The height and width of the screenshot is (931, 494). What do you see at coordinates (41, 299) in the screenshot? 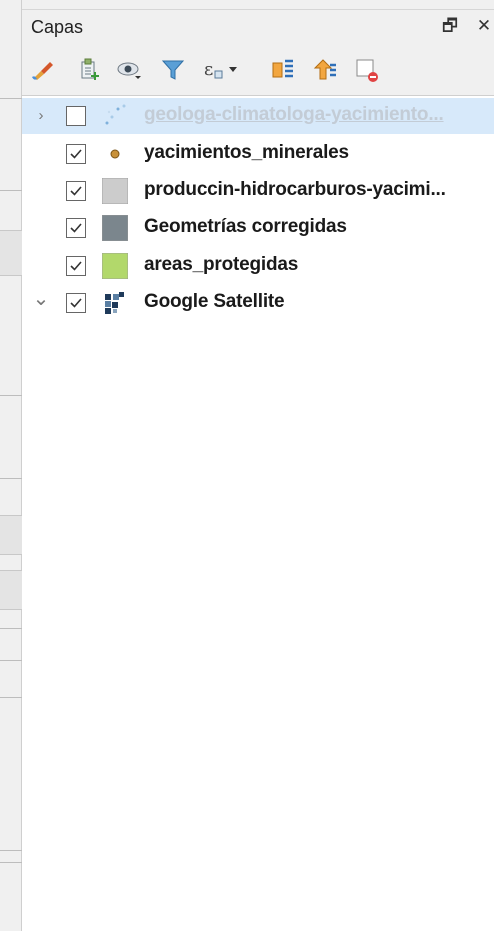
I see `chevron-down-icon: ⌄` at bounding box center [41, 299].